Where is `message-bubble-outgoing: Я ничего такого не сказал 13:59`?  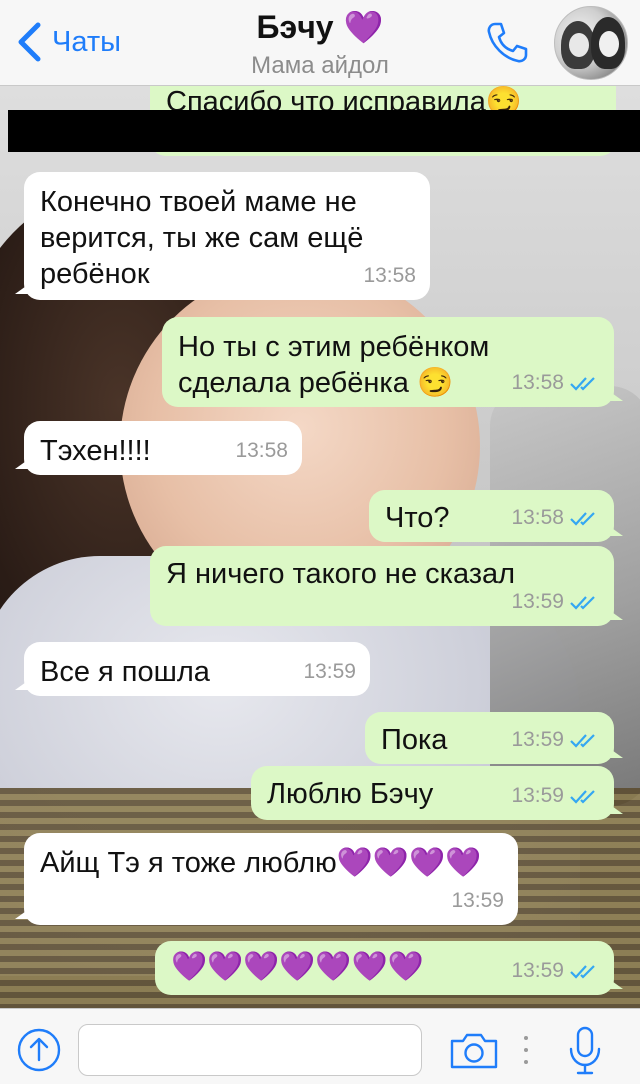
message-bubble-outgoing: Я ничего такого не сказал 13:59 is located at coordinates (386, 586).